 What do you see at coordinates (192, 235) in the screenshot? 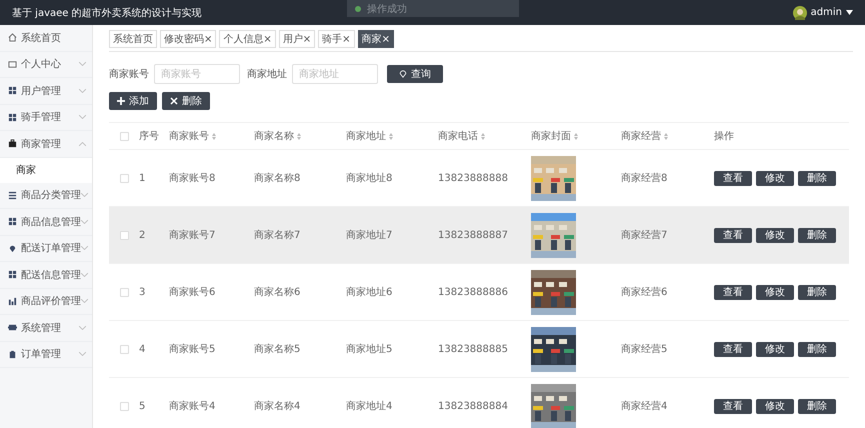
I see `table-cell-text: 商家账号7` at bounding box center [192, 235].